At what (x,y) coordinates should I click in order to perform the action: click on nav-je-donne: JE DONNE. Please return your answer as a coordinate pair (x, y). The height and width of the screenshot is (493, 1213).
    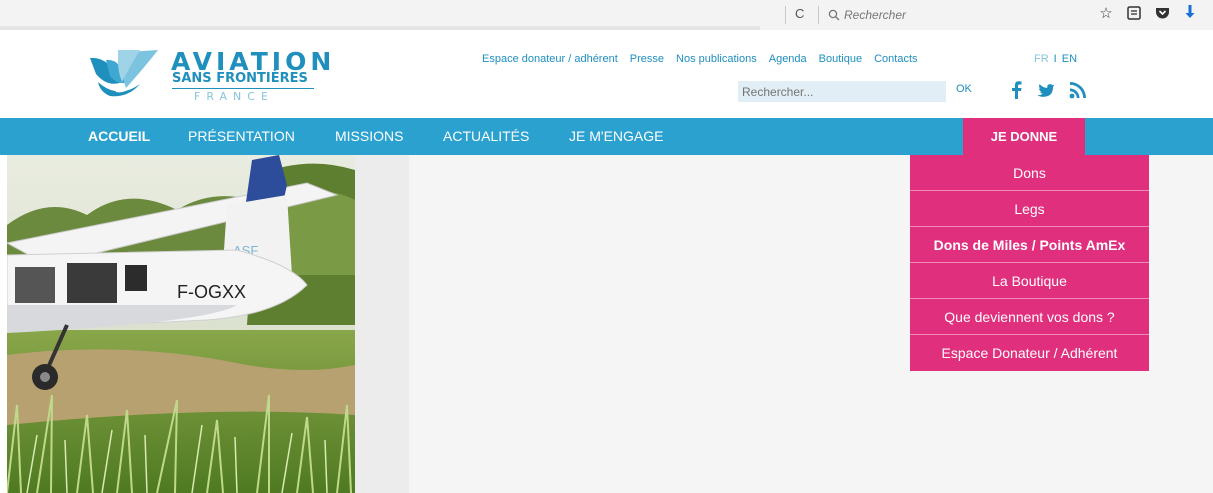
    Looking at the image, I should click on (1024, 136).